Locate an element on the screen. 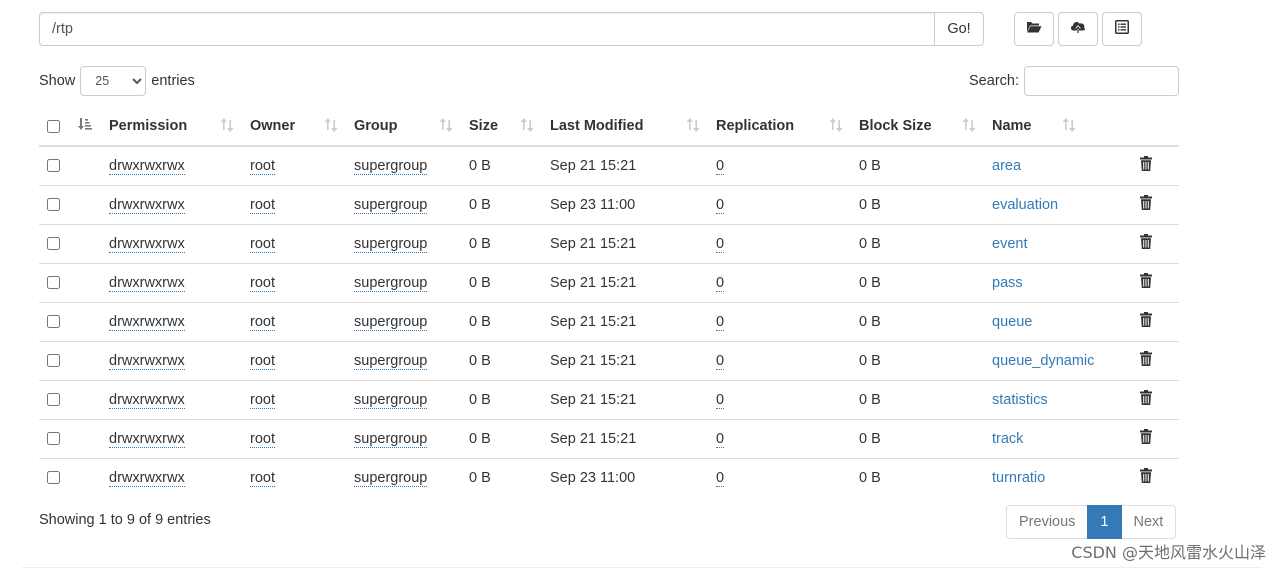 The width and height of the screenshot is (1284, 570). group-header-label: Group is located at coordinates (376, 126).